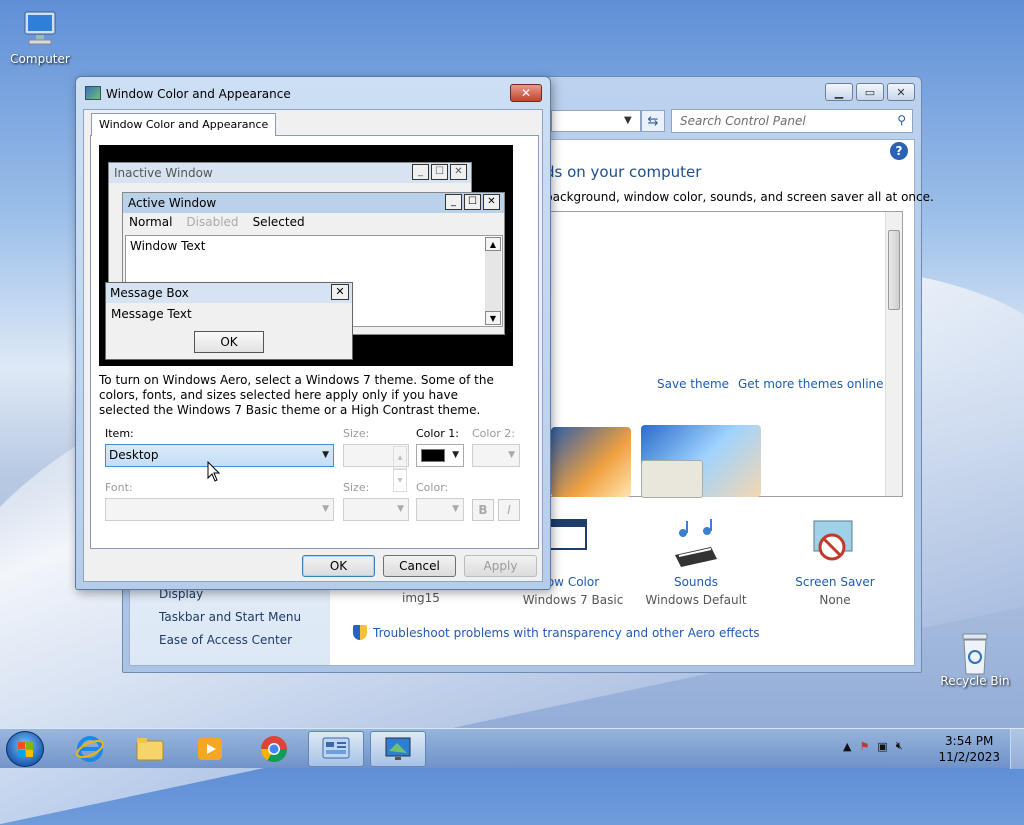 This screenshot has height=825, width=1024. I want to click on taskbar-control-panel, so click(336, 749).